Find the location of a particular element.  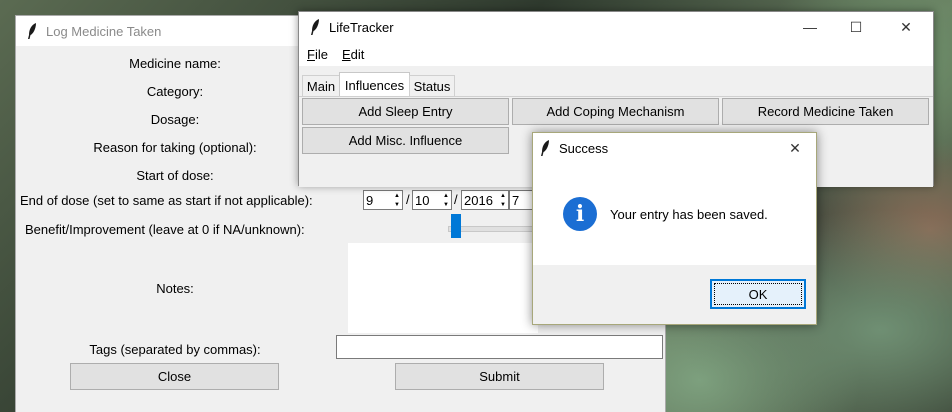

start-of-dose-label: Start of dose: is located at coordinates (175, 175).